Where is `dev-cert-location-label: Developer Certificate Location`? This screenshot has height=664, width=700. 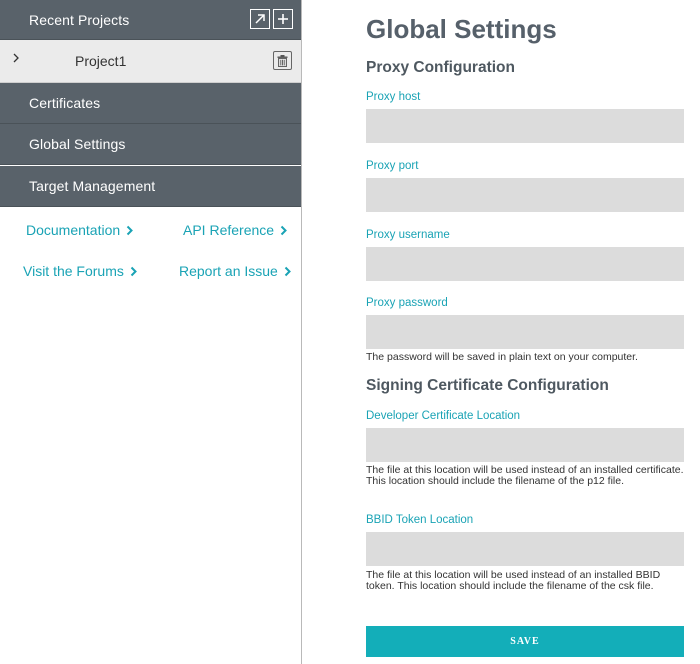 dev-cert-location-label: Developer Certificate Location is located at coordinates (443, 416).